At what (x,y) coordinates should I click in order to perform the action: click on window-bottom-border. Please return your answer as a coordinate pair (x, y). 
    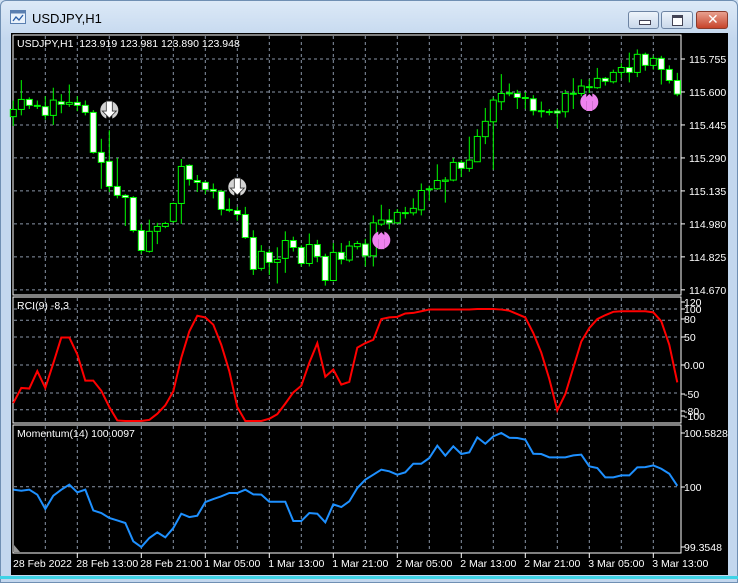
    Looking at the image, I should click on (369, 577).